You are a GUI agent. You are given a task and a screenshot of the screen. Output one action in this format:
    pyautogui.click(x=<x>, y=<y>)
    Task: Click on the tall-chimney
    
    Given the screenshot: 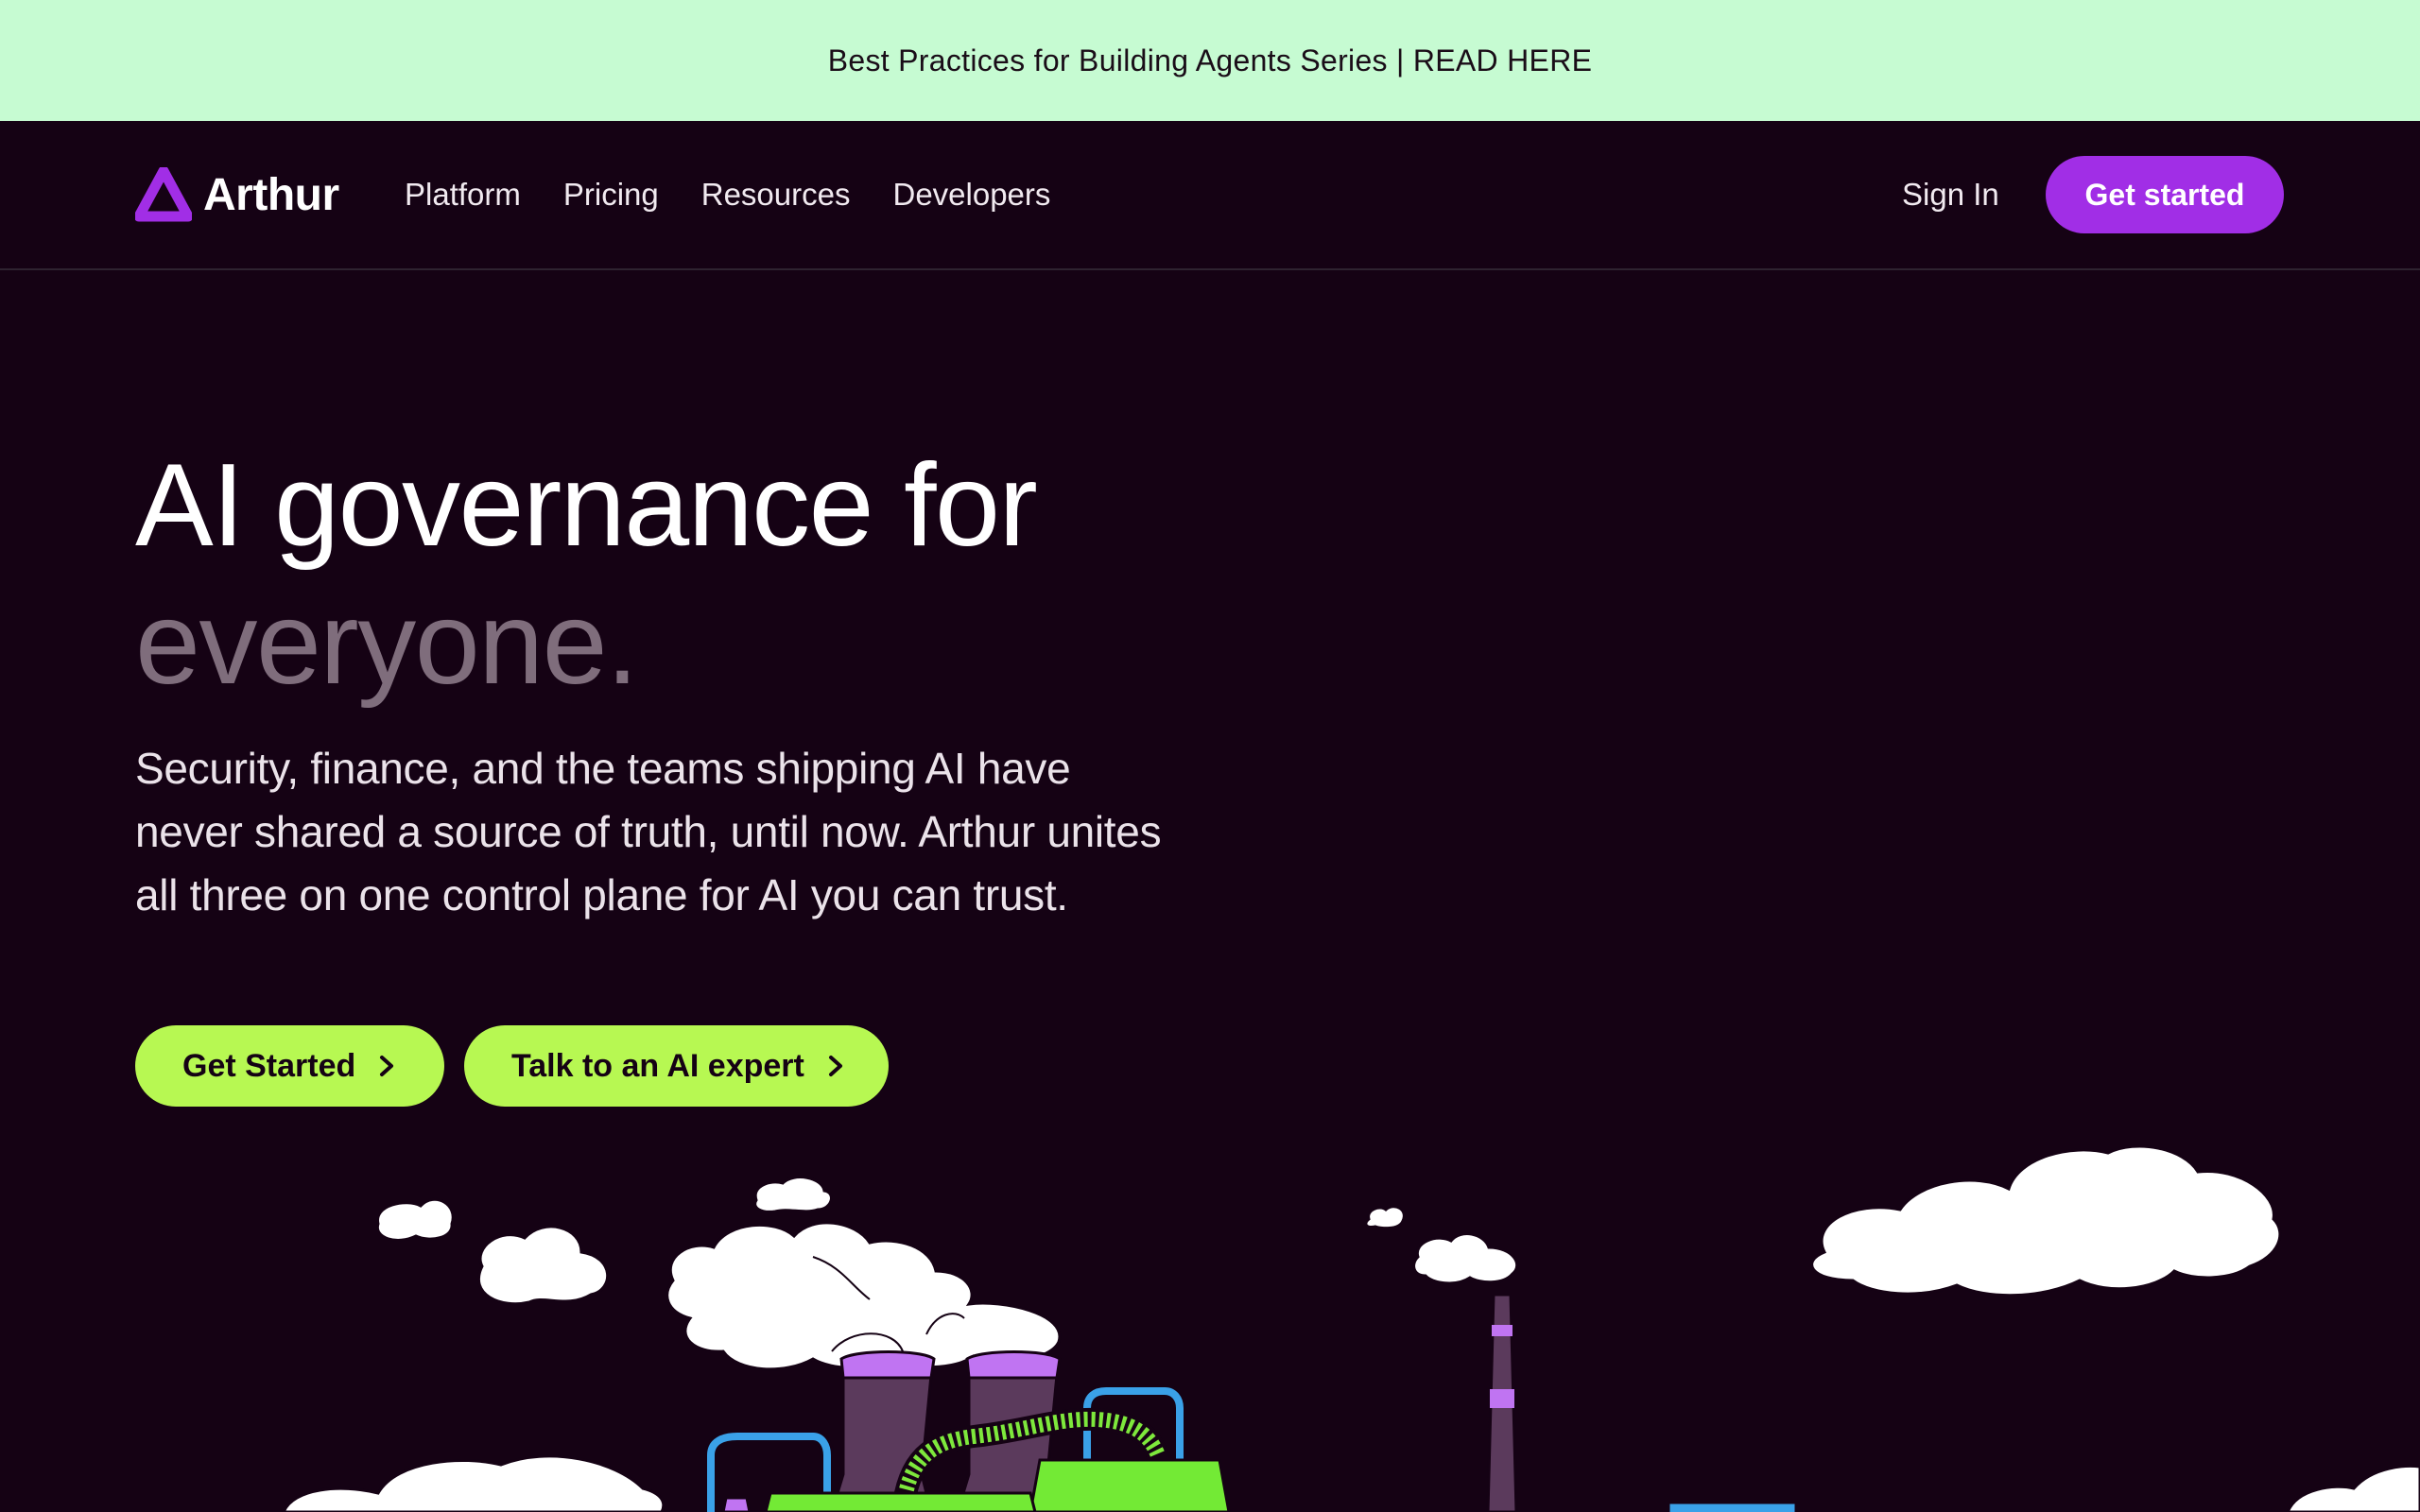 What is the action you would take?
    pyautogui.click(x=1502, y=1402)
    